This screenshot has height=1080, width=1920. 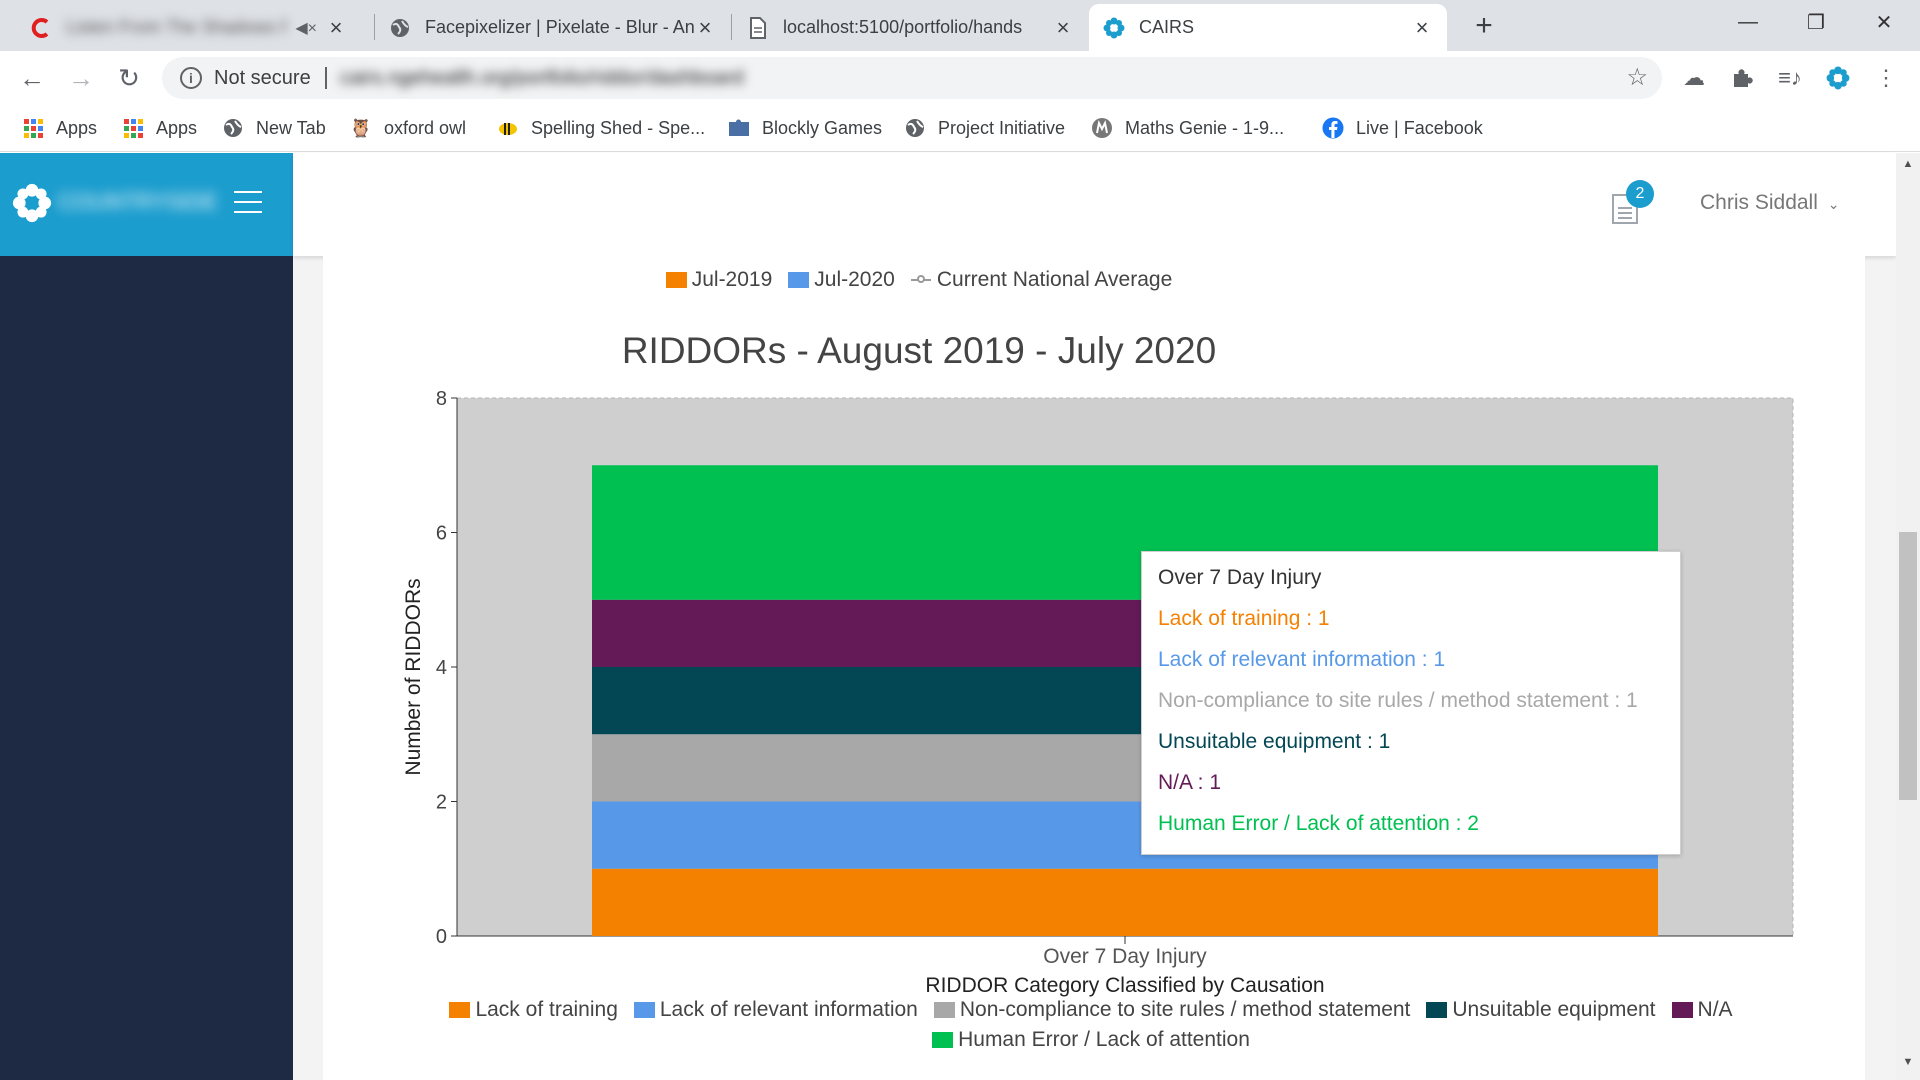 I want to click on legend-label: N/A, so click(x=1715, y=1009).